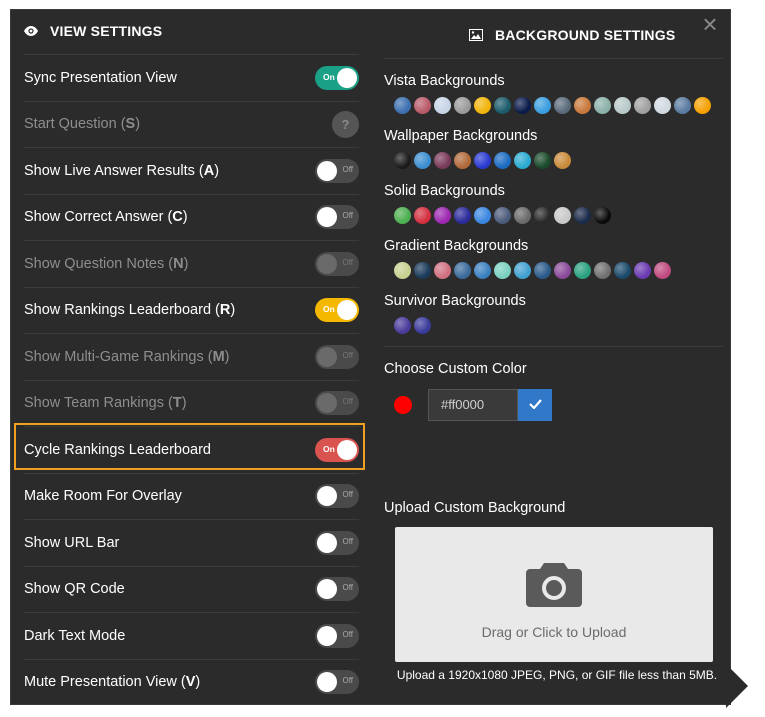 Image resolution: width=765 pixels, height=717 pixels. I want to click on custom-color-input: #ff0000, so click(473, 405).